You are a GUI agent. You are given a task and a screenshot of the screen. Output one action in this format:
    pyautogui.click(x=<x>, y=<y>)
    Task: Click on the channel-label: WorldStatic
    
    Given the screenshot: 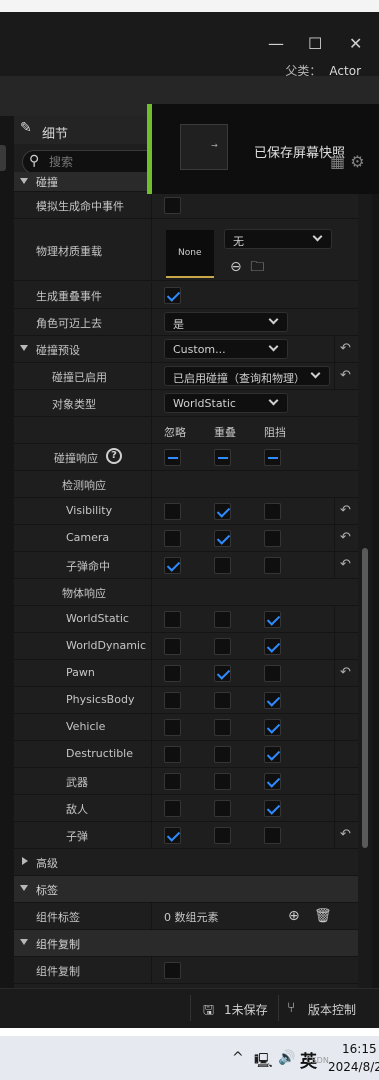 What is the action you would take?
    pyautogui.click(x=97, y=618)
    